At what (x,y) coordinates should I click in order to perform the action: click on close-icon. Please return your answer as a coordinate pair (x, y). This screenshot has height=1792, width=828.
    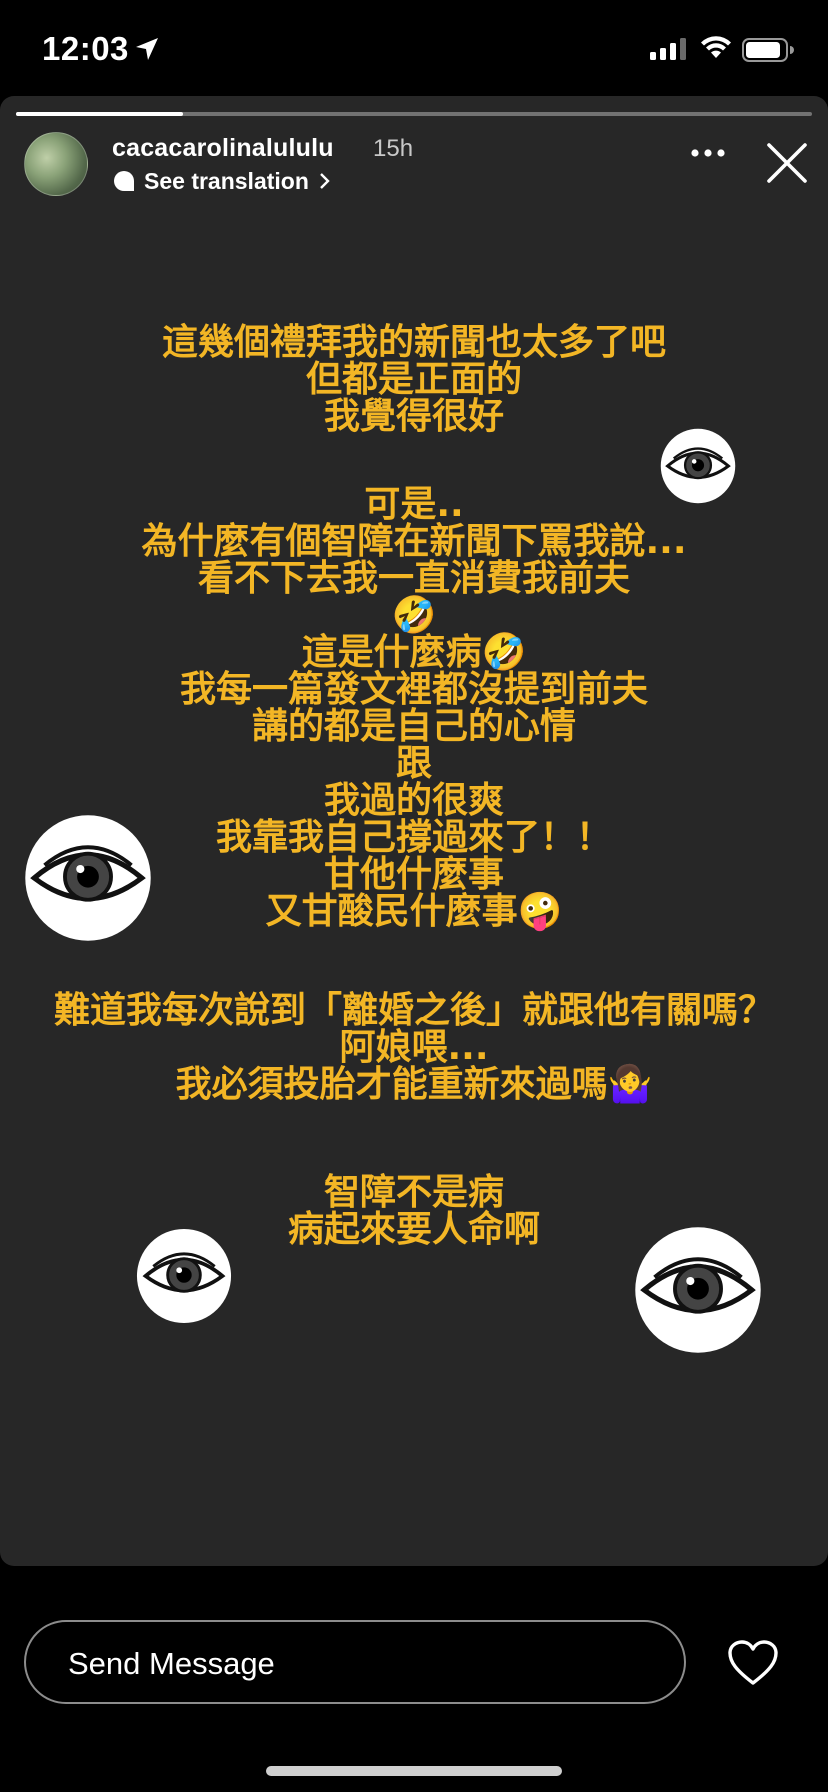
    Looking at the image, I should click on (787, 163).